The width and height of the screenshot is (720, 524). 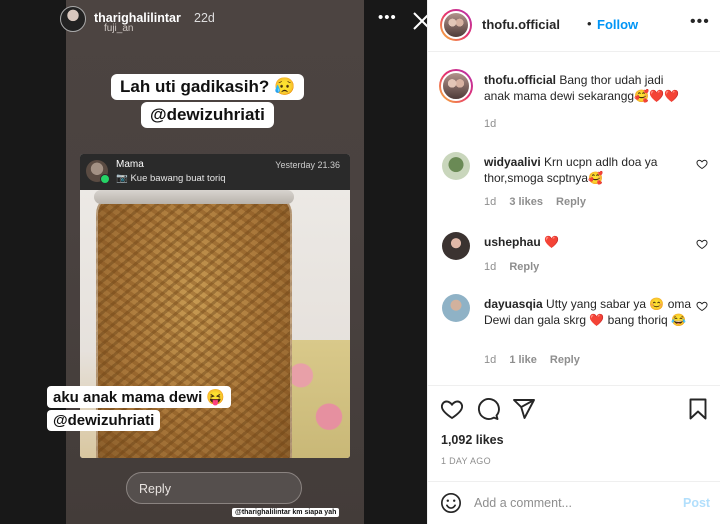 I want to click on story-header: tharighalilintar 22d fuji_an •••, so click(x=245, y=21).